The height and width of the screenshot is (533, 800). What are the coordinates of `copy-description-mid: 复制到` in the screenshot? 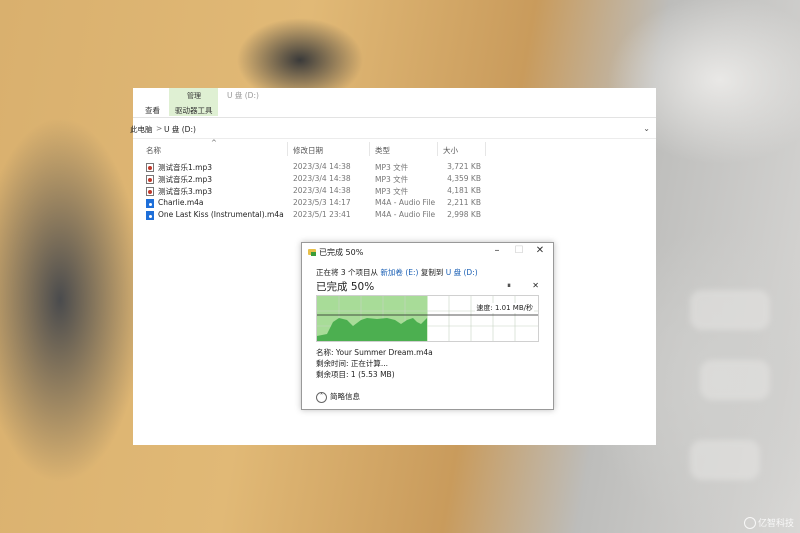 It's located at (432, 272).